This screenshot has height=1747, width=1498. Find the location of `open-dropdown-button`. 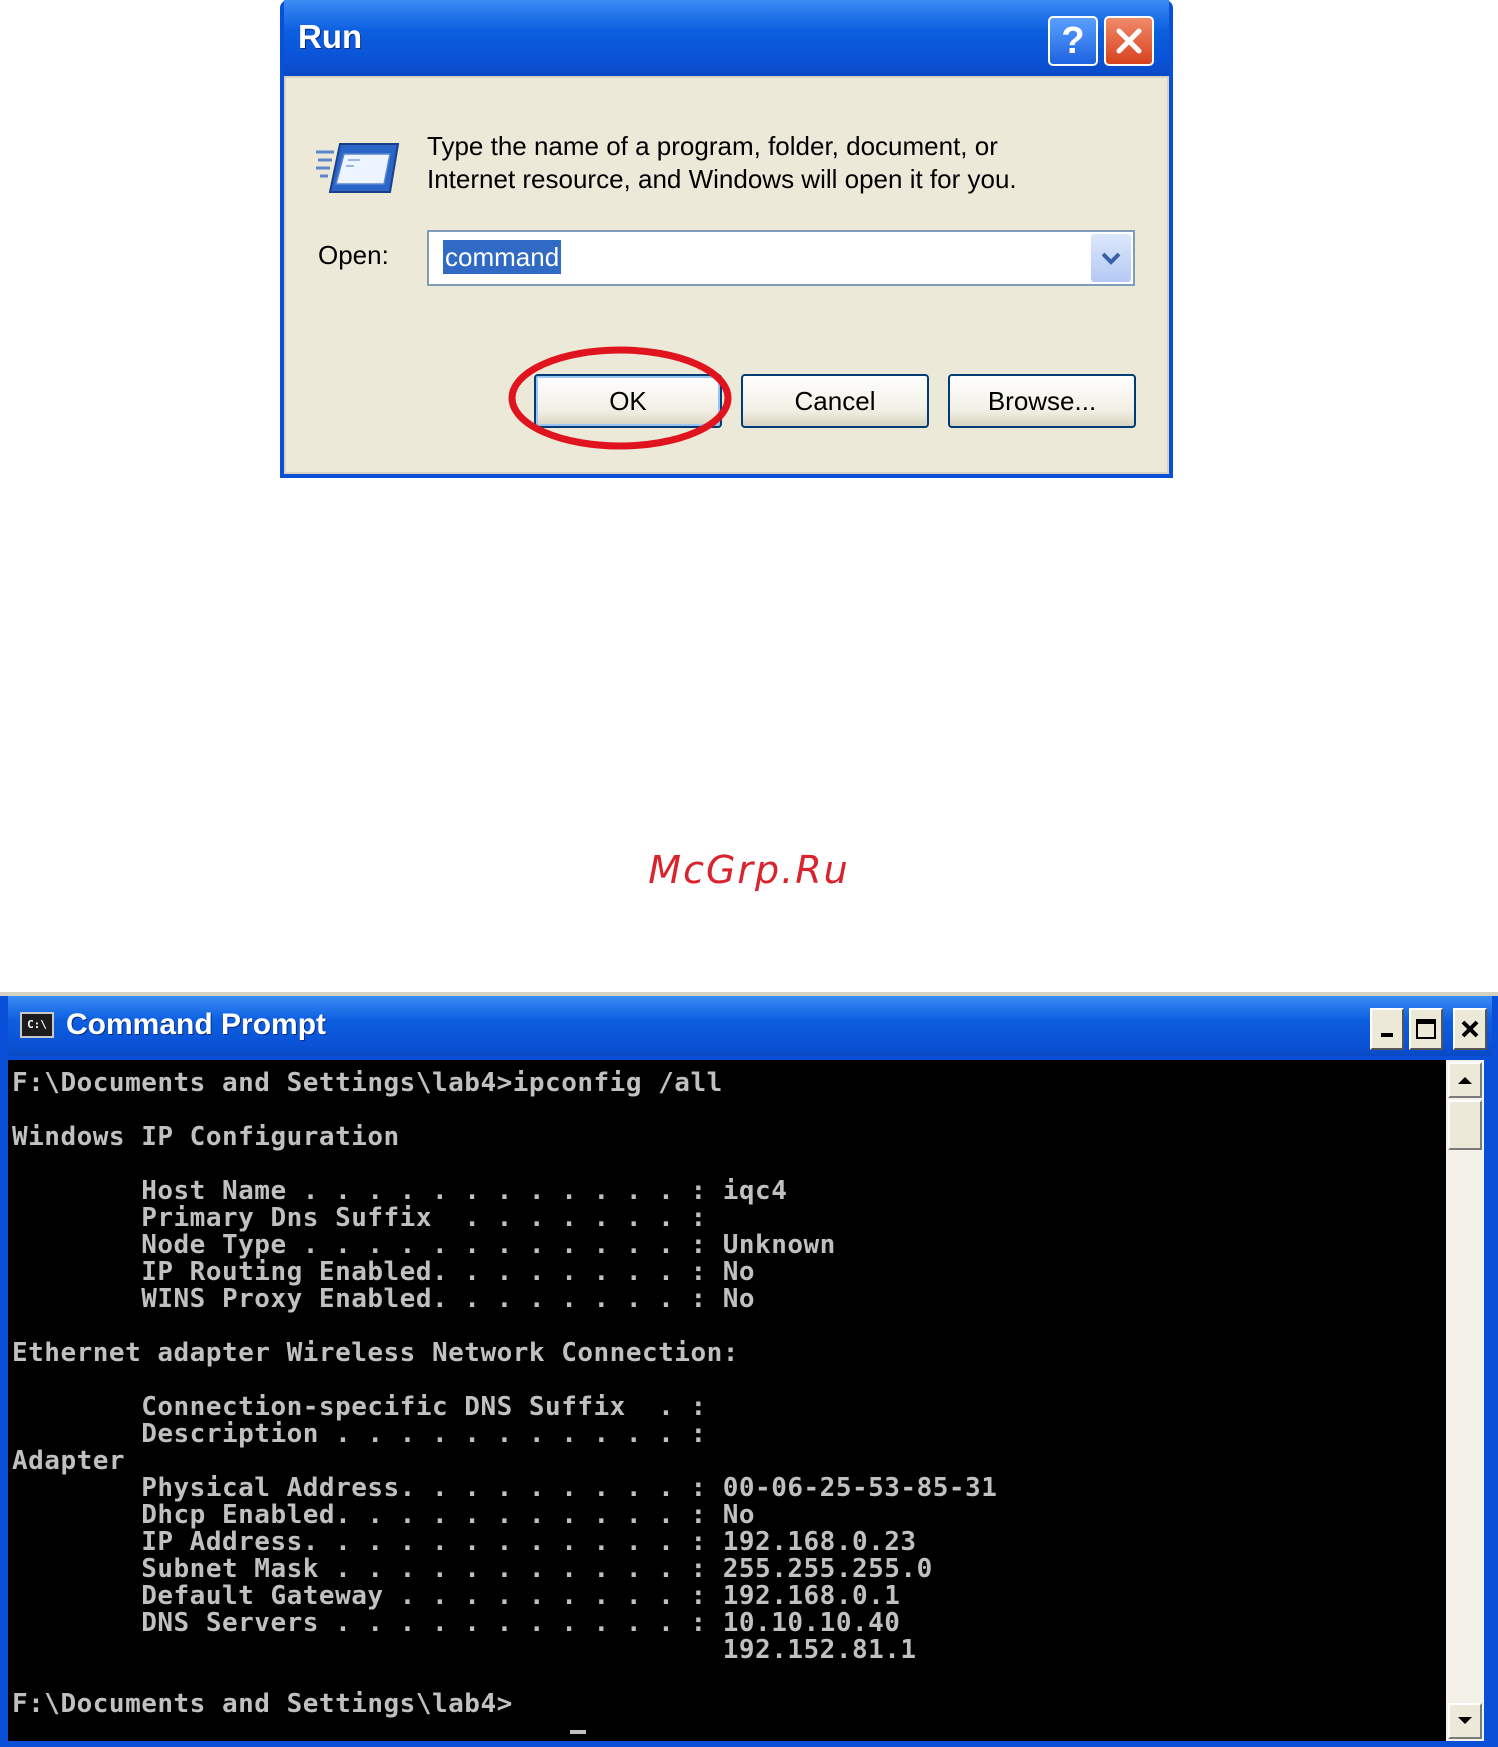

open-dropdown-button is located at coordinates (1111, 258).